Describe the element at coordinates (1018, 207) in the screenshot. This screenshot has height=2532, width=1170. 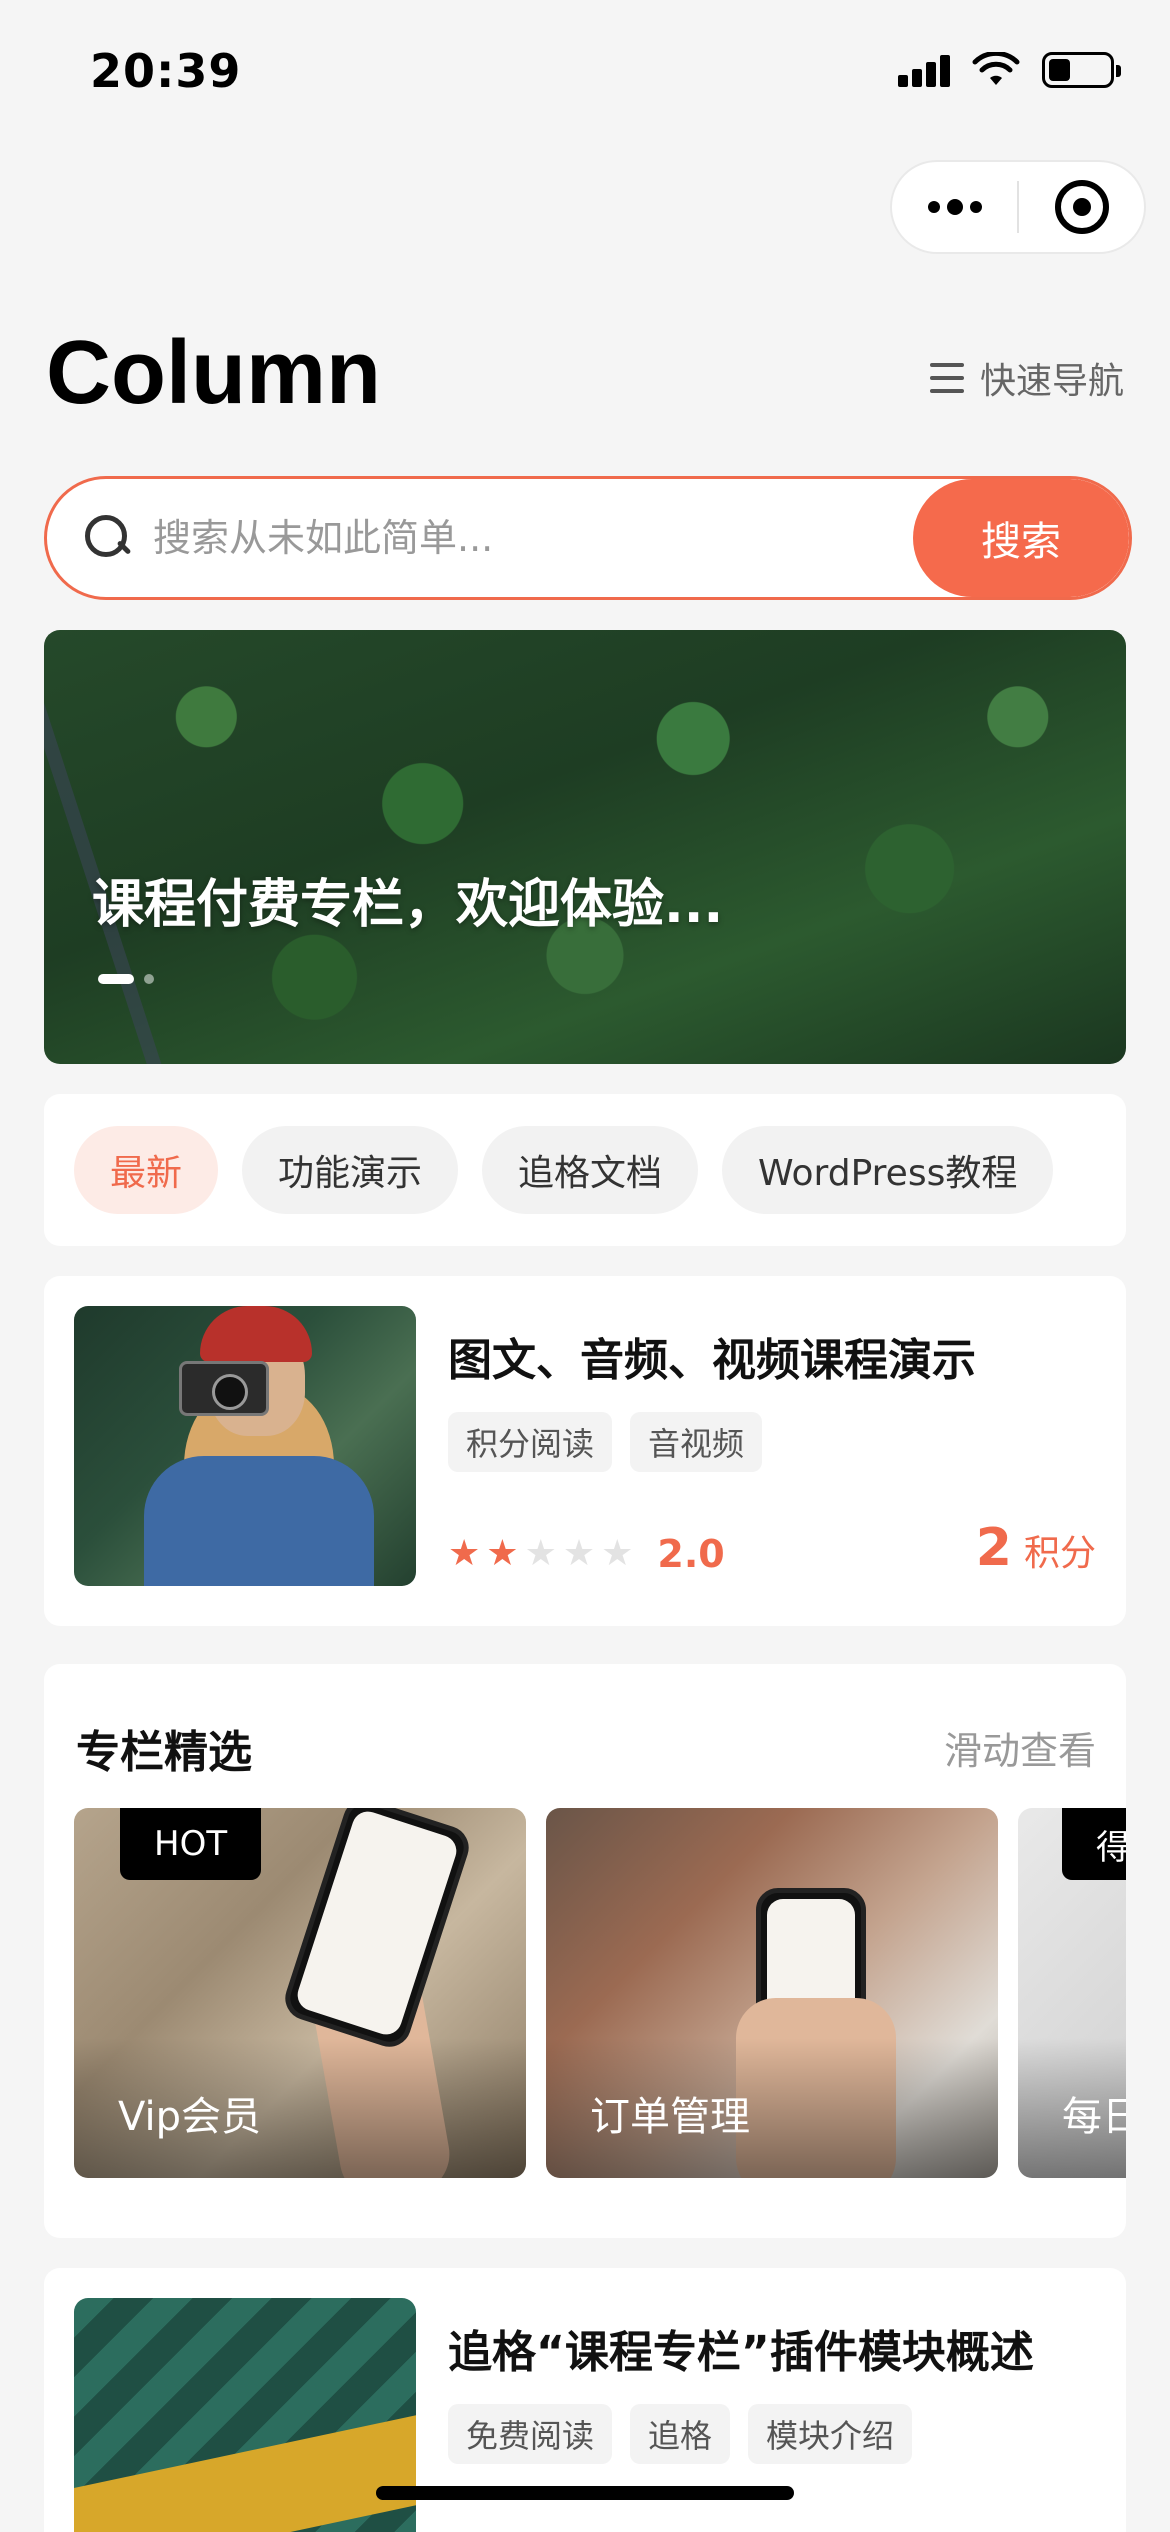
I see `miniprogram-capsule` at that location.